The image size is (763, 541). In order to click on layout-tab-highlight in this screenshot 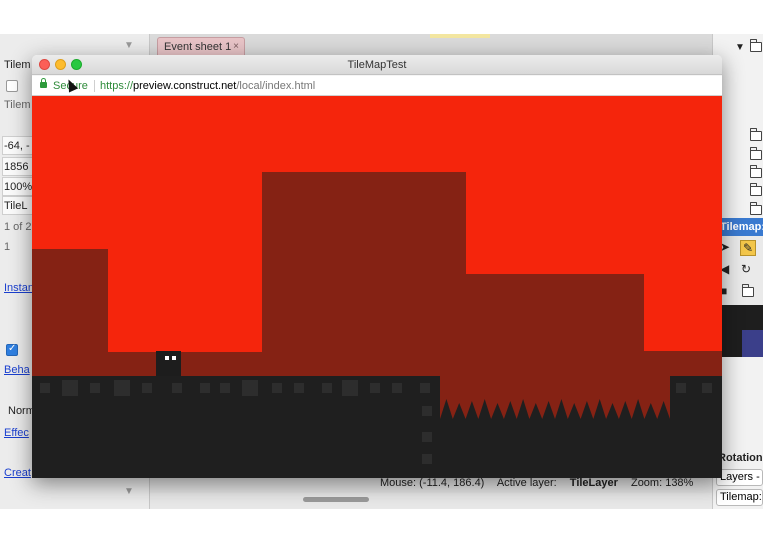, I will do `click(460, 36)`.